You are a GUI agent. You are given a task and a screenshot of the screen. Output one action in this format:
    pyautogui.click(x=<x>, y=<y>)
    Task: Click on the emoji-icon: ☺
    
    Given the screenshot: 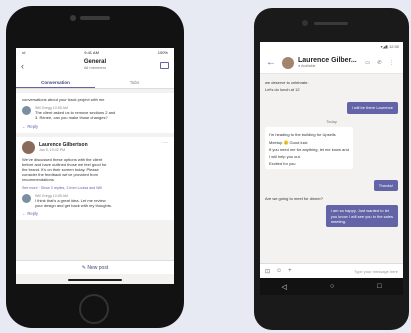 What is the action you would take?
    pyautogui.click(x=279, y=271)
    